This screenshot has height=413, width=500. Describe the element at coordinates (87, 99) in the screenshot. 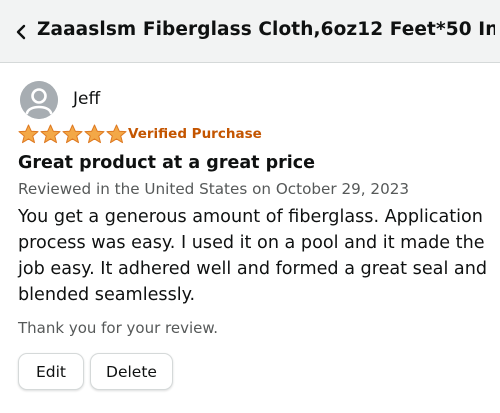

I see `reviewer-name: Jeff` at that location.